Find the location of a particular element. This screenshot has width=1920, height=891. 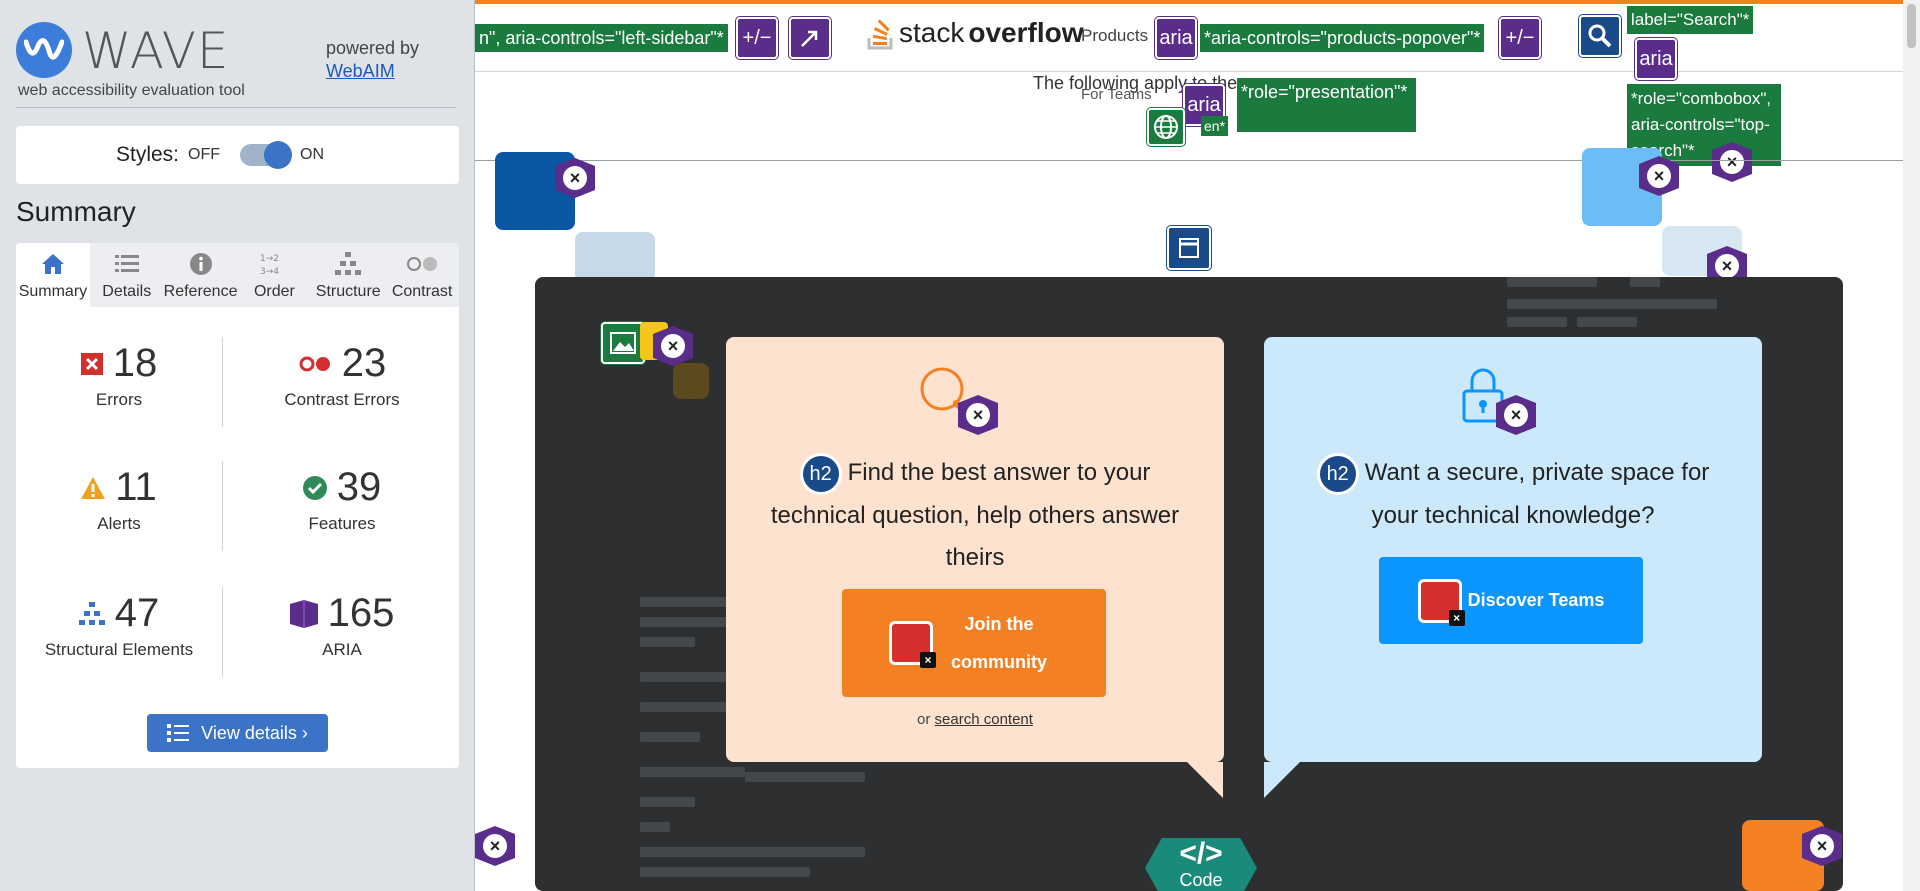

stat-errors-num: 18 is located at coordinates (119, 363).